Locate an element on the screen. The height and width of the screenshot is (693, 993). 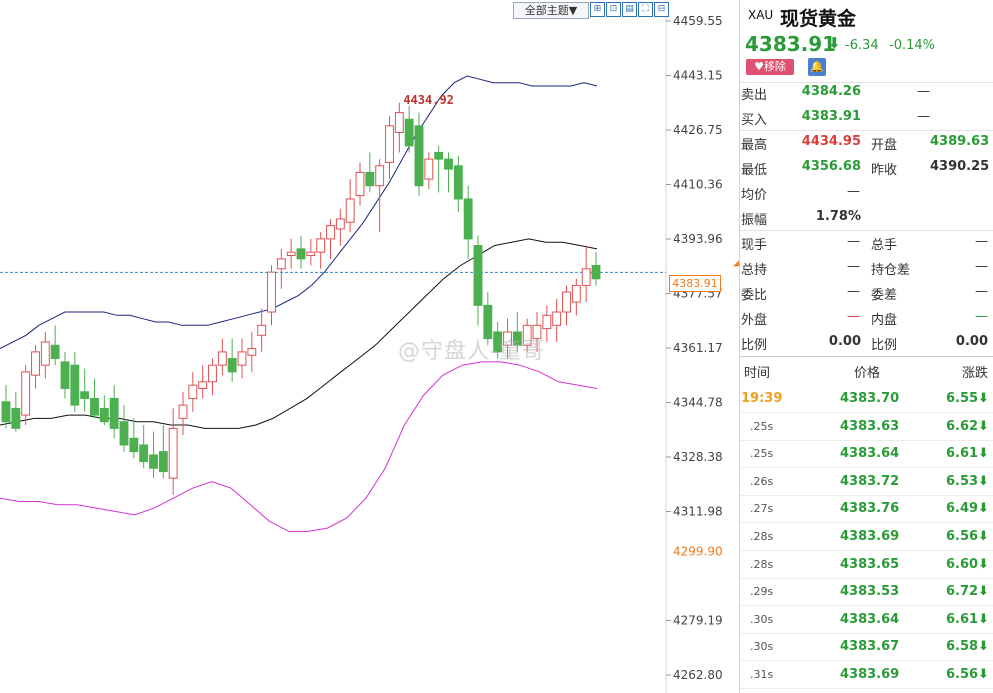
prev-close-label: 昨收 is located at coordinates (884, 170).